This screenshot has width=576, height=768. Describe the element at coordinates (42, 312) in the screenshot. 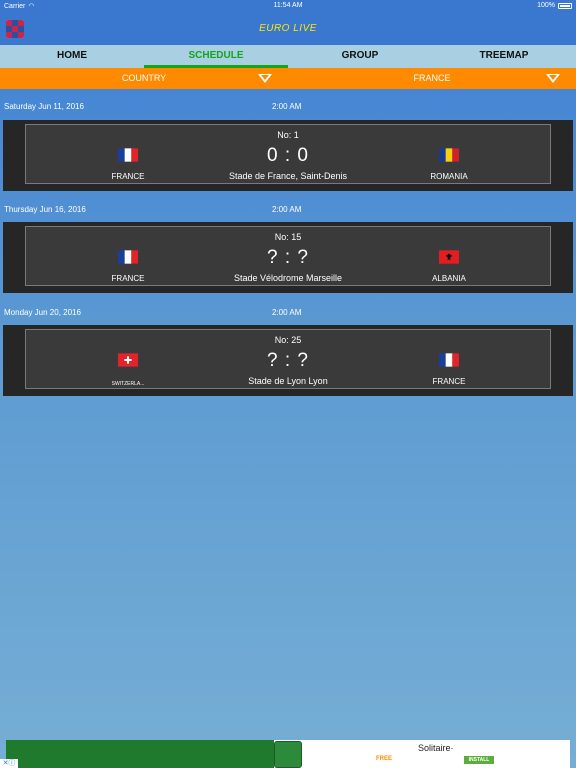

I see `match-date: Monday Jun 20, 2016` at that location.